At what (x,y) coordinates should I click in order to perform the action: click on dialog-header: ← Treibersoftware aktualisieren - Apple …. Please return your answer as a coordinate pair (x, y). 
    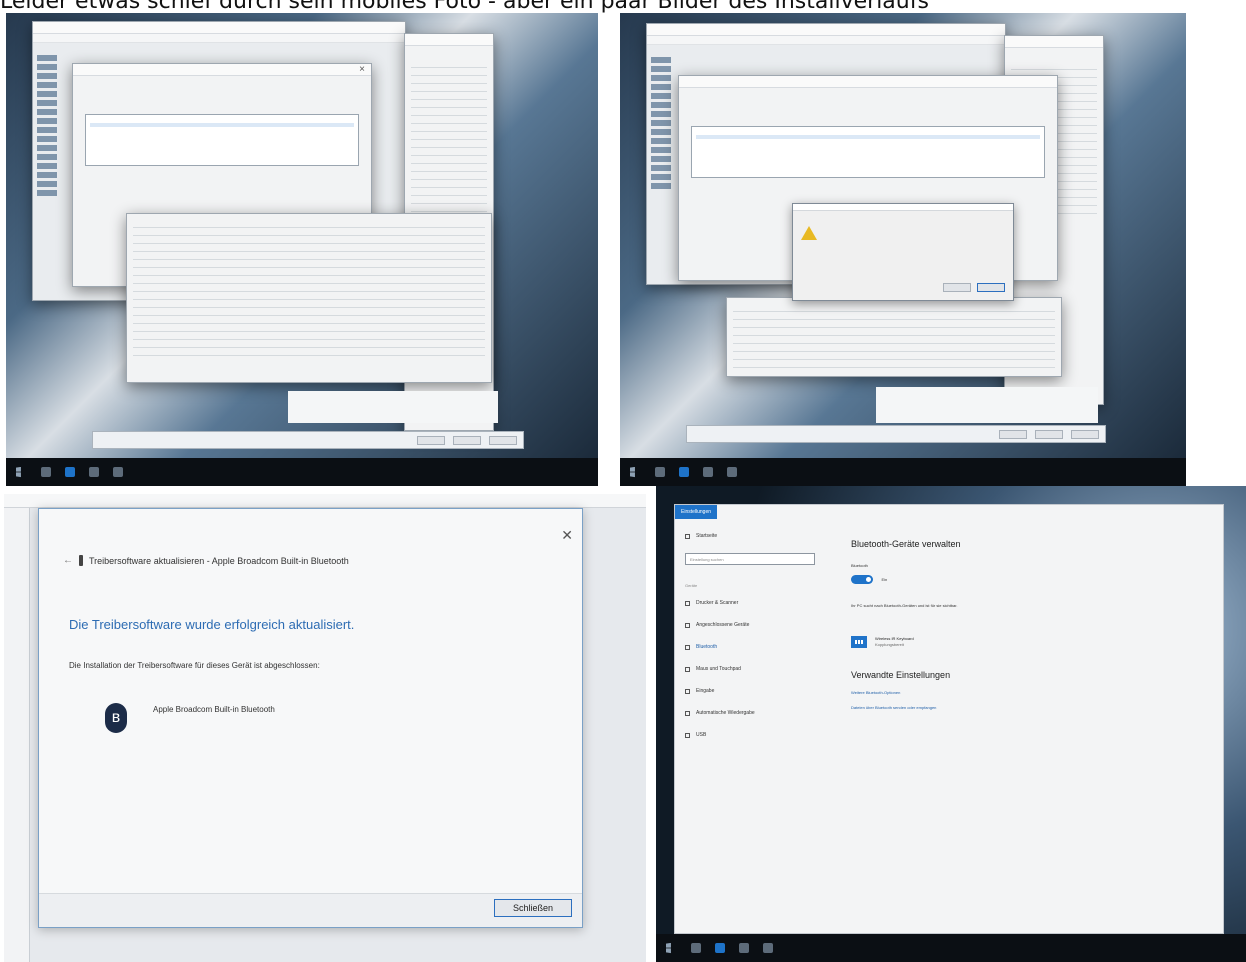
    Looking at the image, I should click on (206, 560).